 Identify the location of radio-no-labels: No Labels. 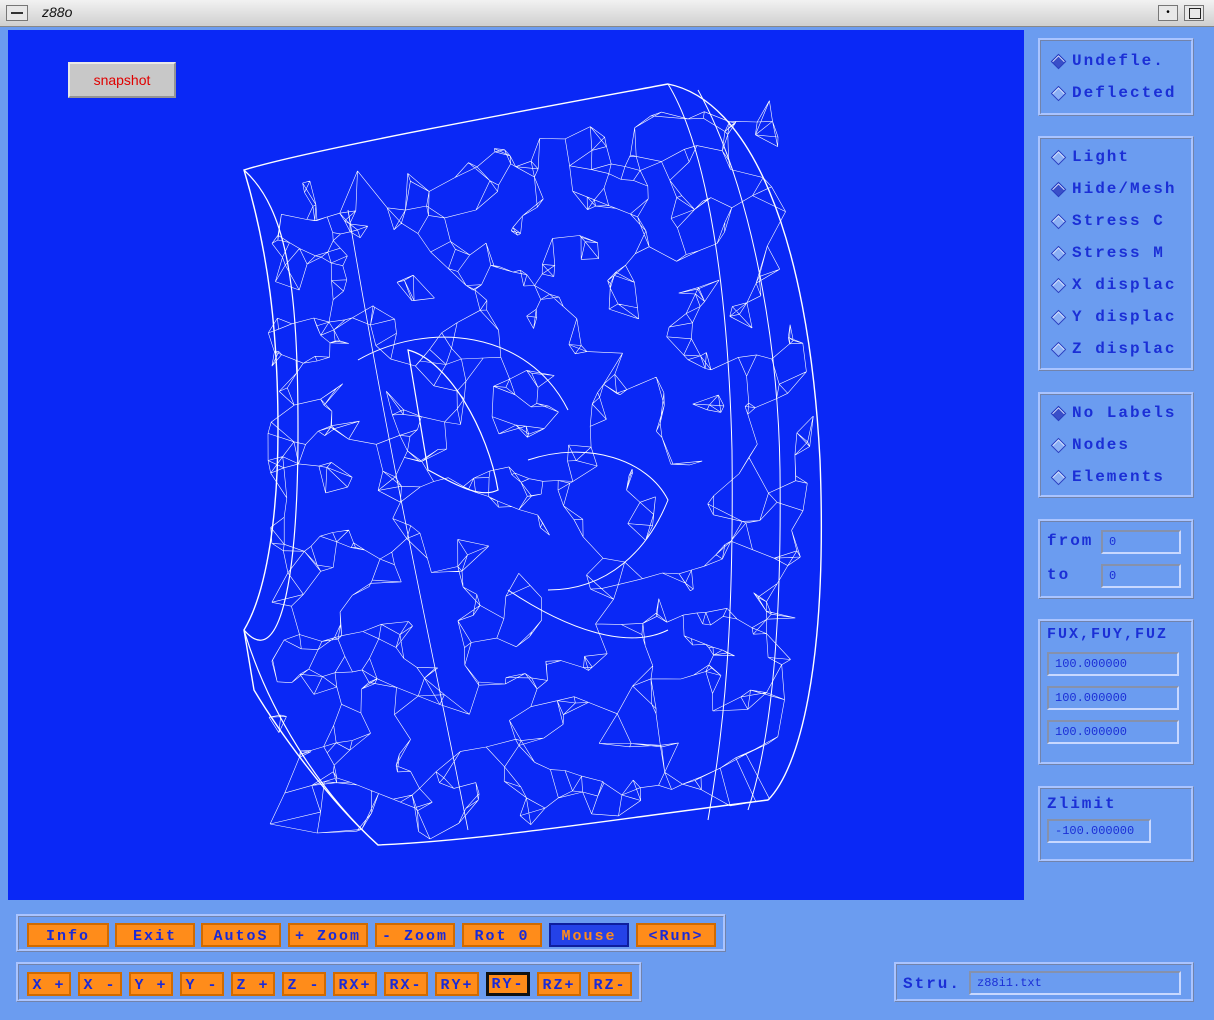
(1112, 413).